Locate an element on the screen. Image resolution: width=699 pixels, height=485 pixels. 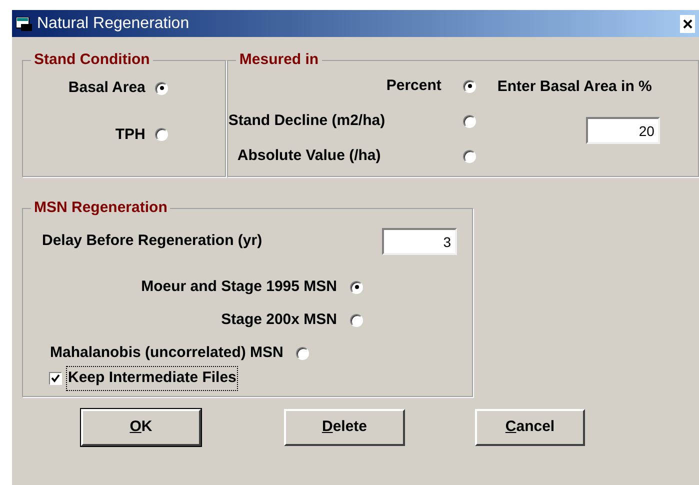
group-title: Stand Condition is located at coordinates (92, 60).